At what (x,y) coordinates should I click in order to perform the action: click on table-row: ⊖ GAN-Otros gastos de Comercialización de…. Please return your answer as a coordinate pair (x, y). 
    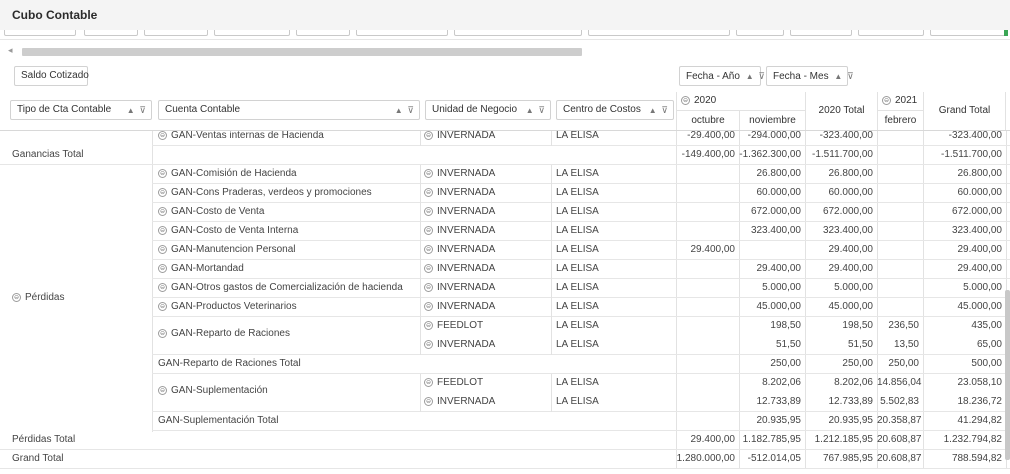
    Looking at the image, I should click on (581, 288).